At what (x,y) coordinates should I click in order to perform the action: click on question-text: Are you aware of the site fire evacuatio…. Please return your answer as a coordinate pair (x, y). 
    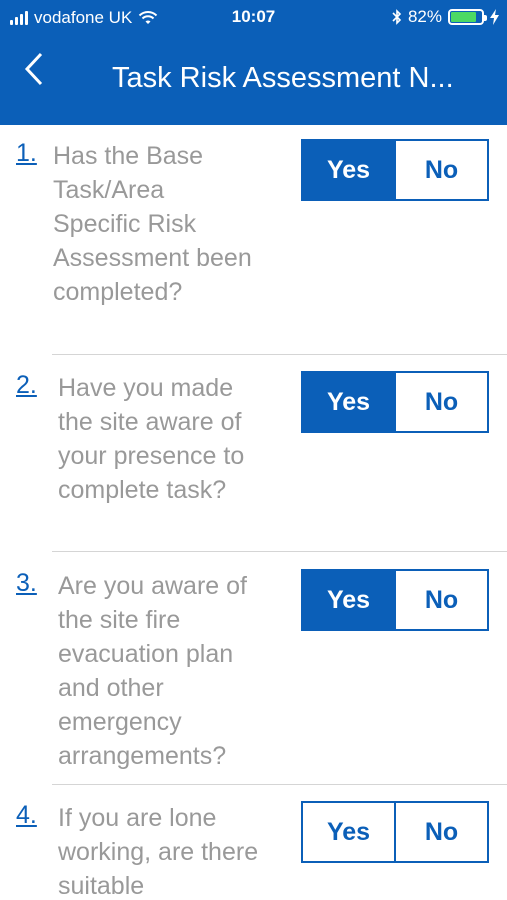
    Looking at the image, I should click on (152, 671).